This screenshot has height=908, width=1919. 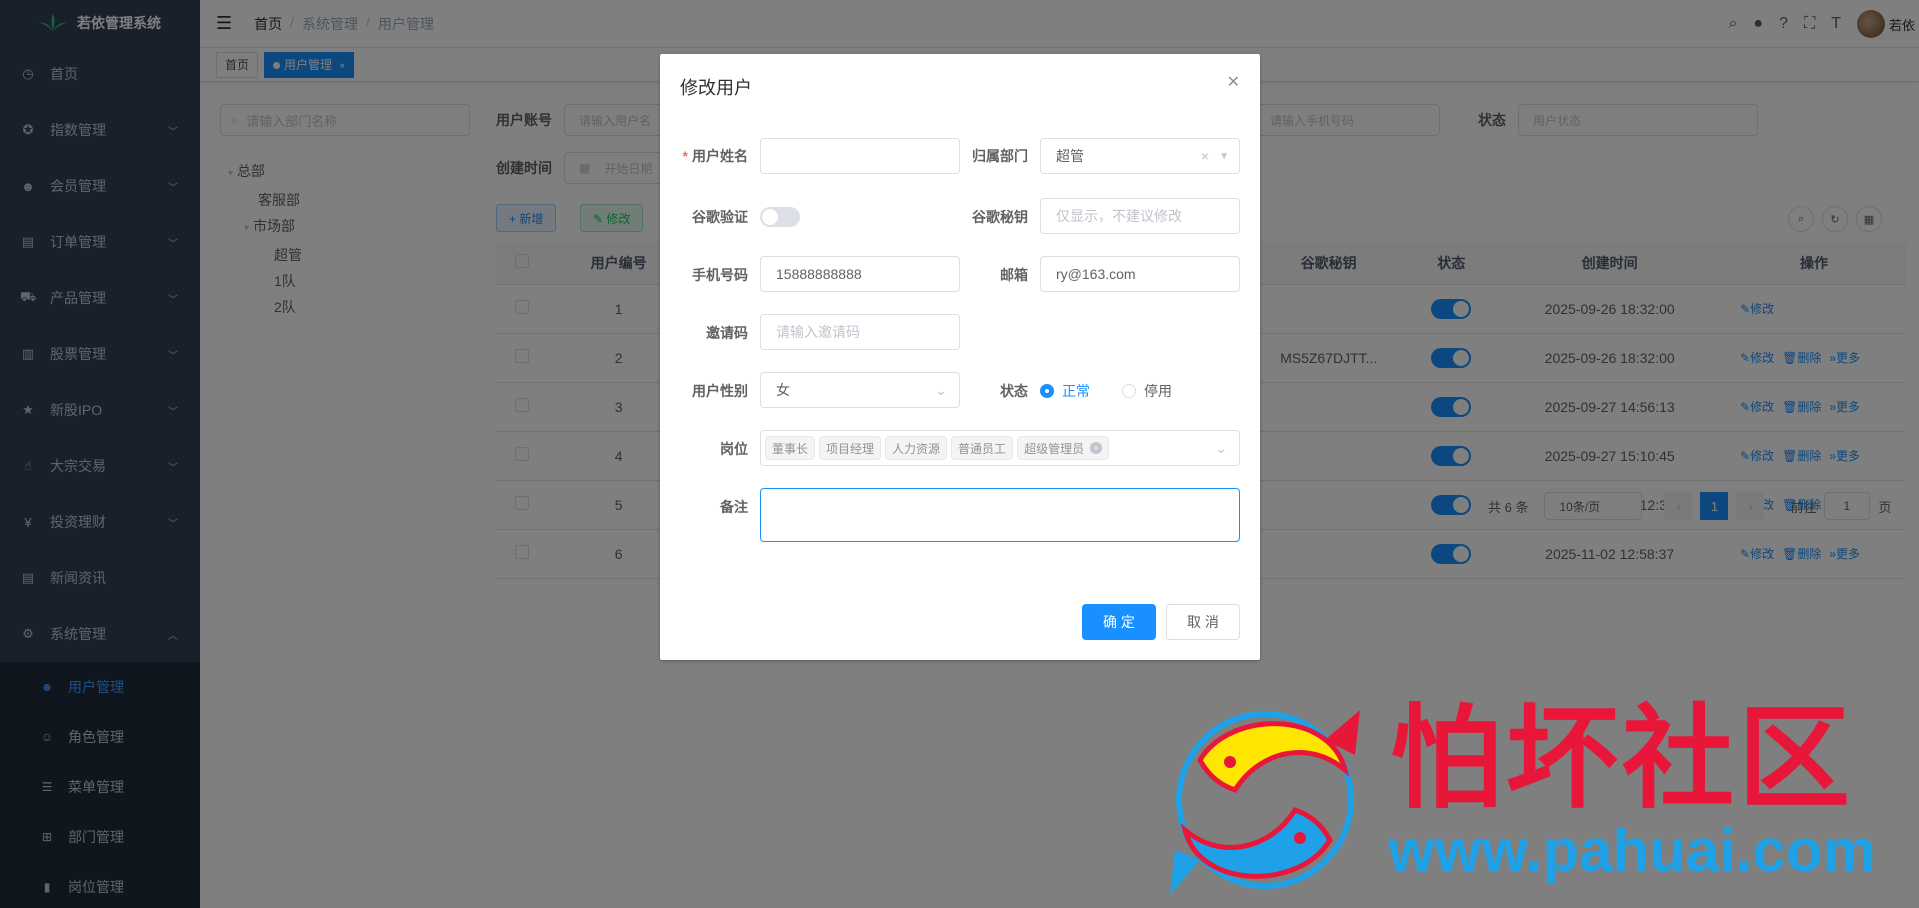 I want to click on close-icon: ×, so click(x=1096, y=448).